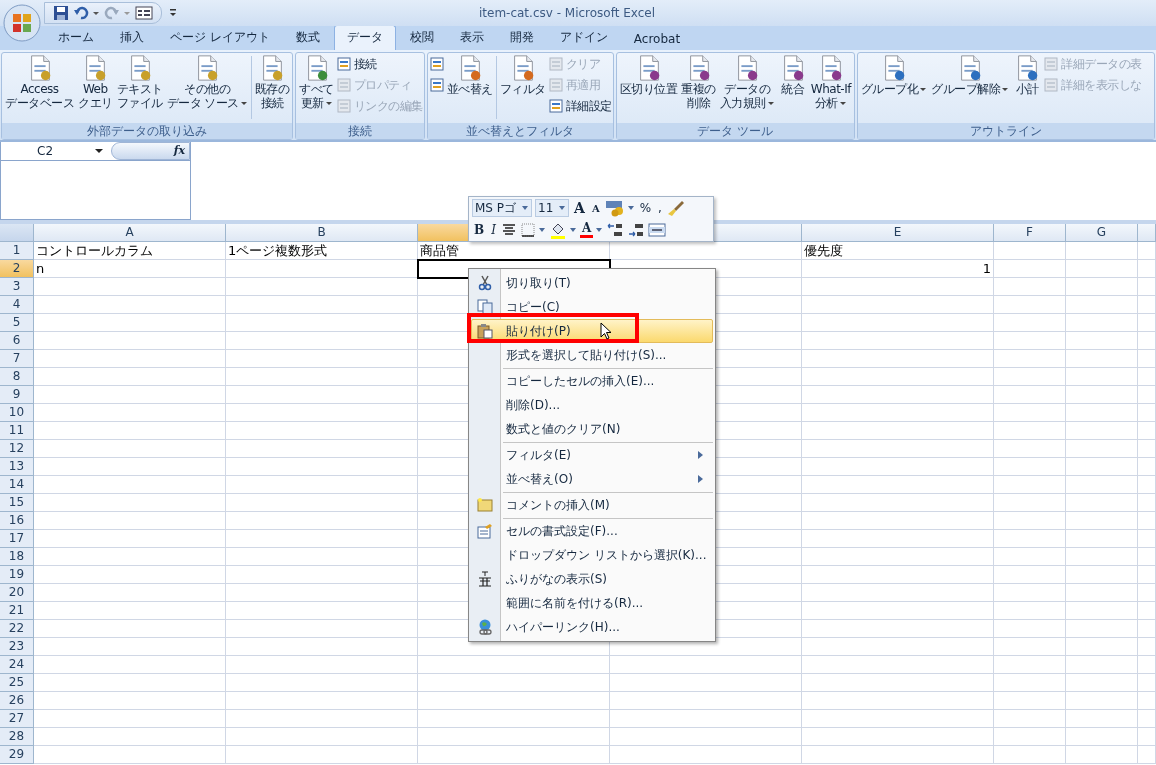 The width and height of the screenshot is (1156, 765). What do you see at coordinates (648, 75) in the screenshot?
I see `ribbon-button: 区切り位置` at bounding box center [648, 75].